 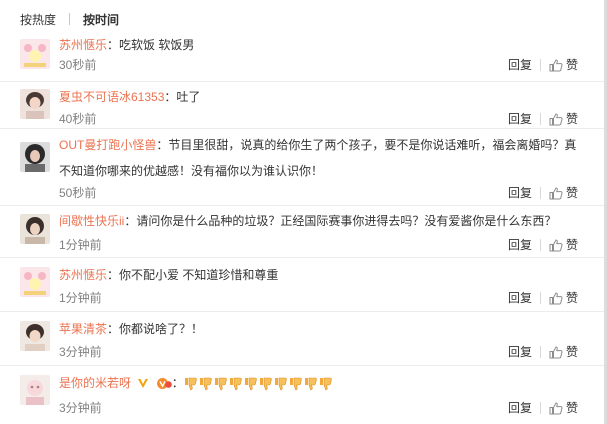 I want to click on comment-username: 苹果清茶, so click(x=83, y=329).